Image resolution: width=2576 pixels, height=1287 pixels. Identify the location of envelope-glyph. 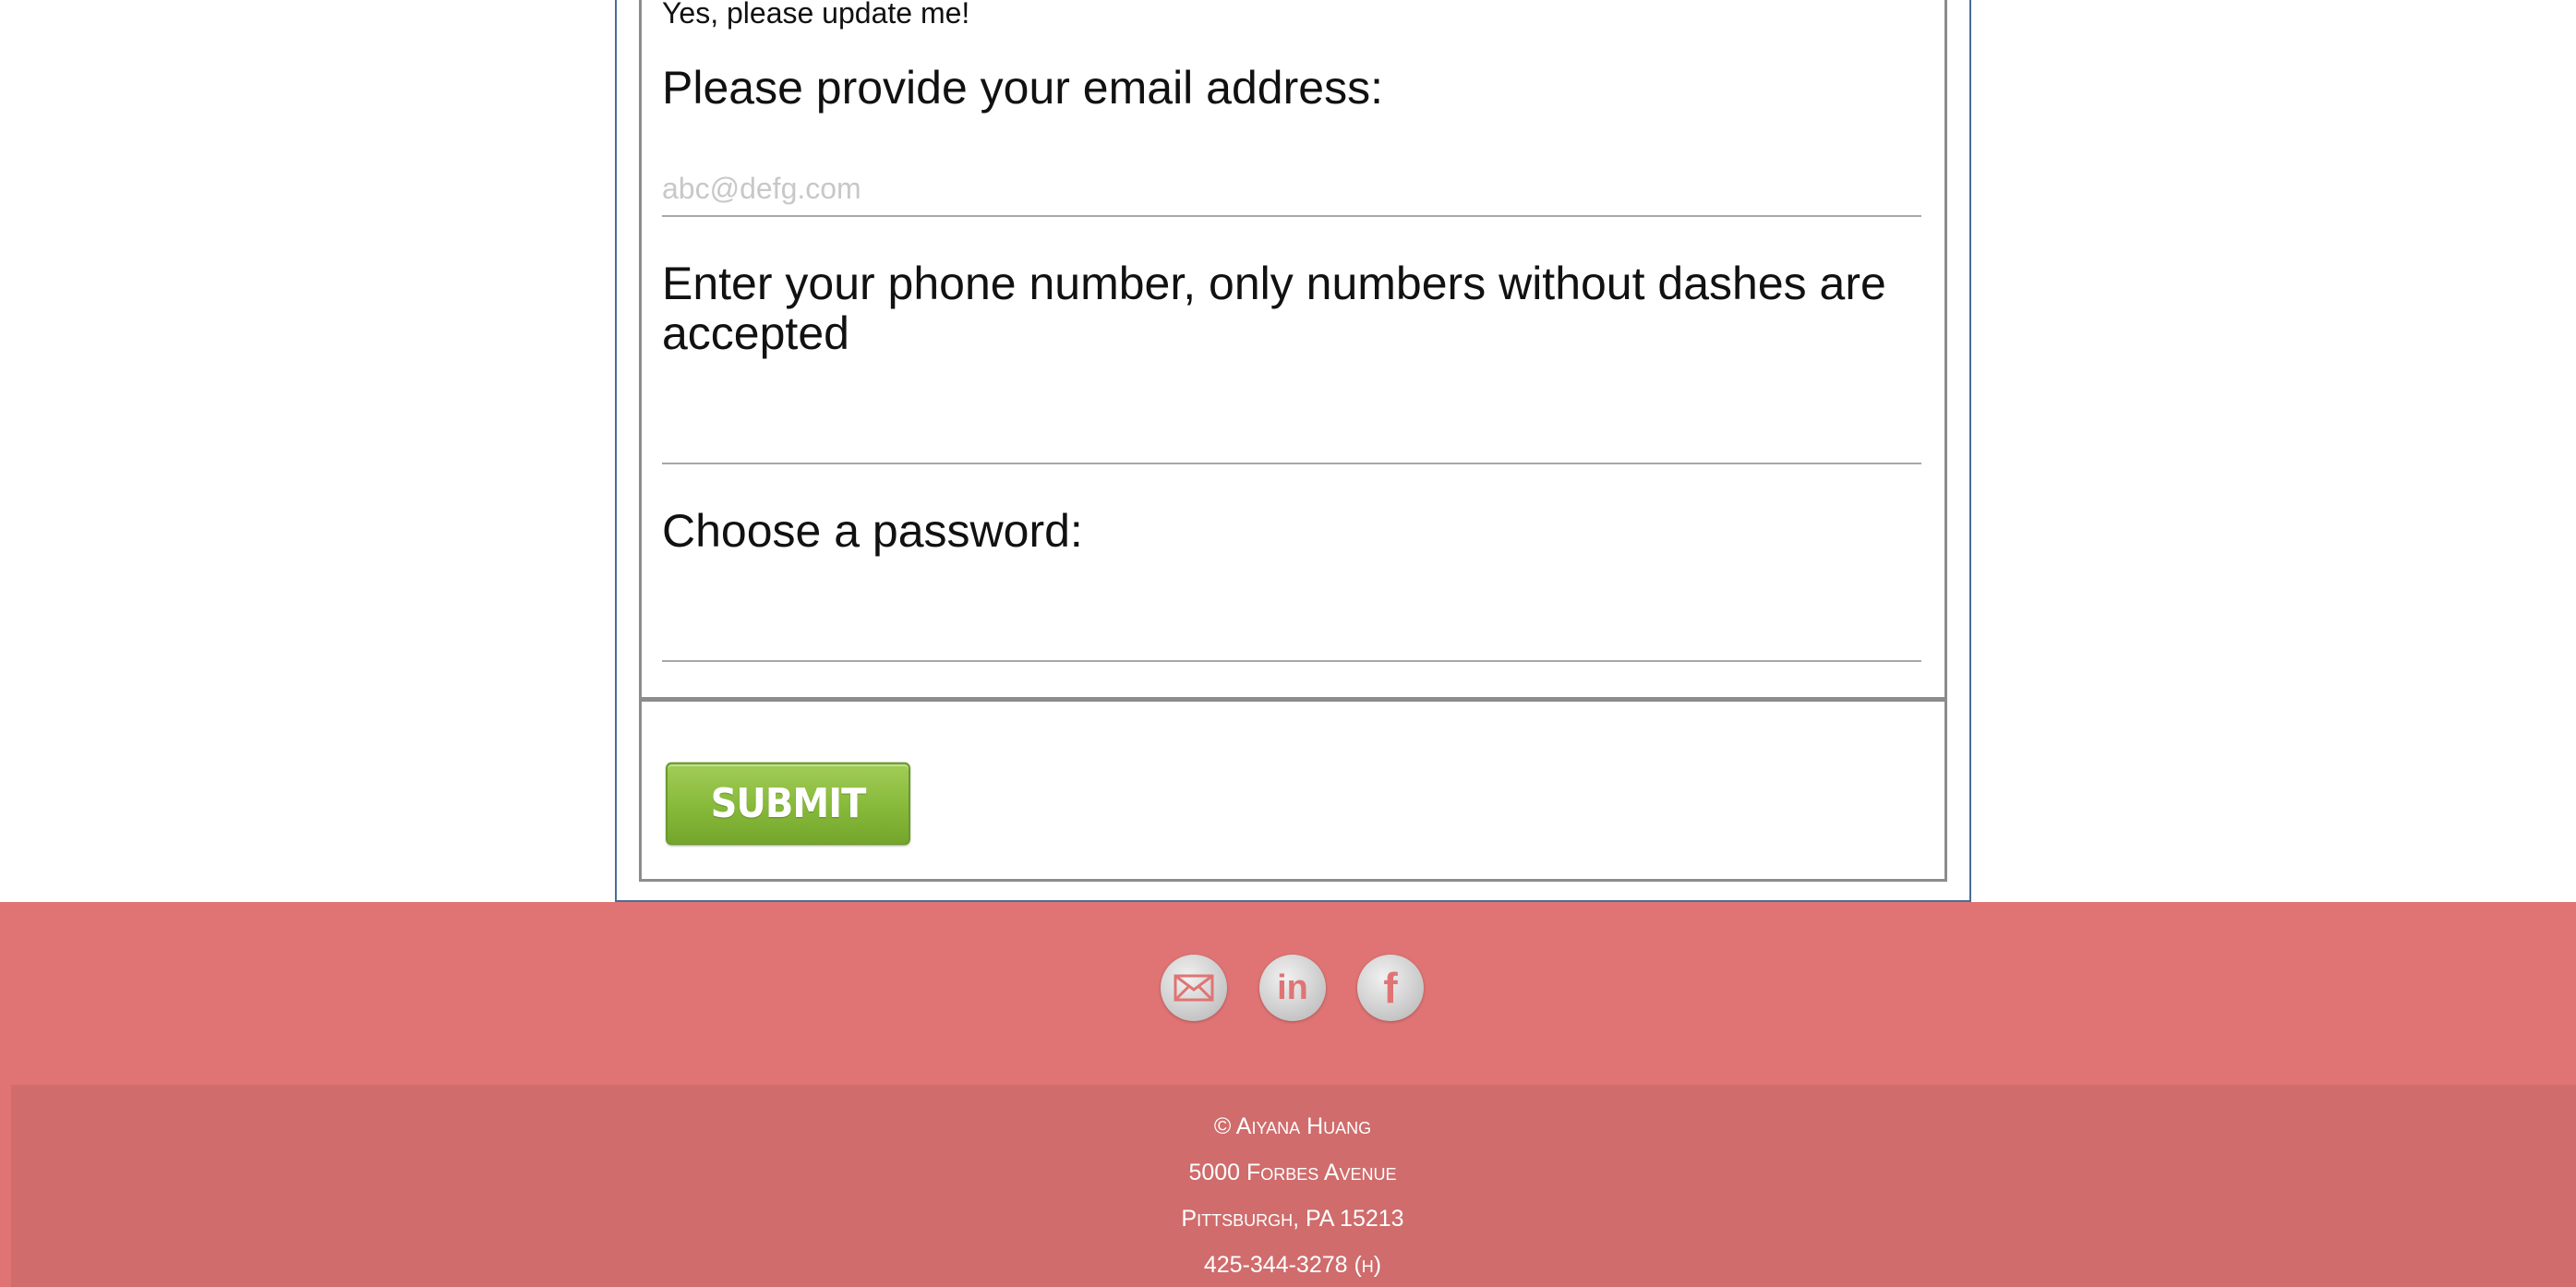
(1194, 988).